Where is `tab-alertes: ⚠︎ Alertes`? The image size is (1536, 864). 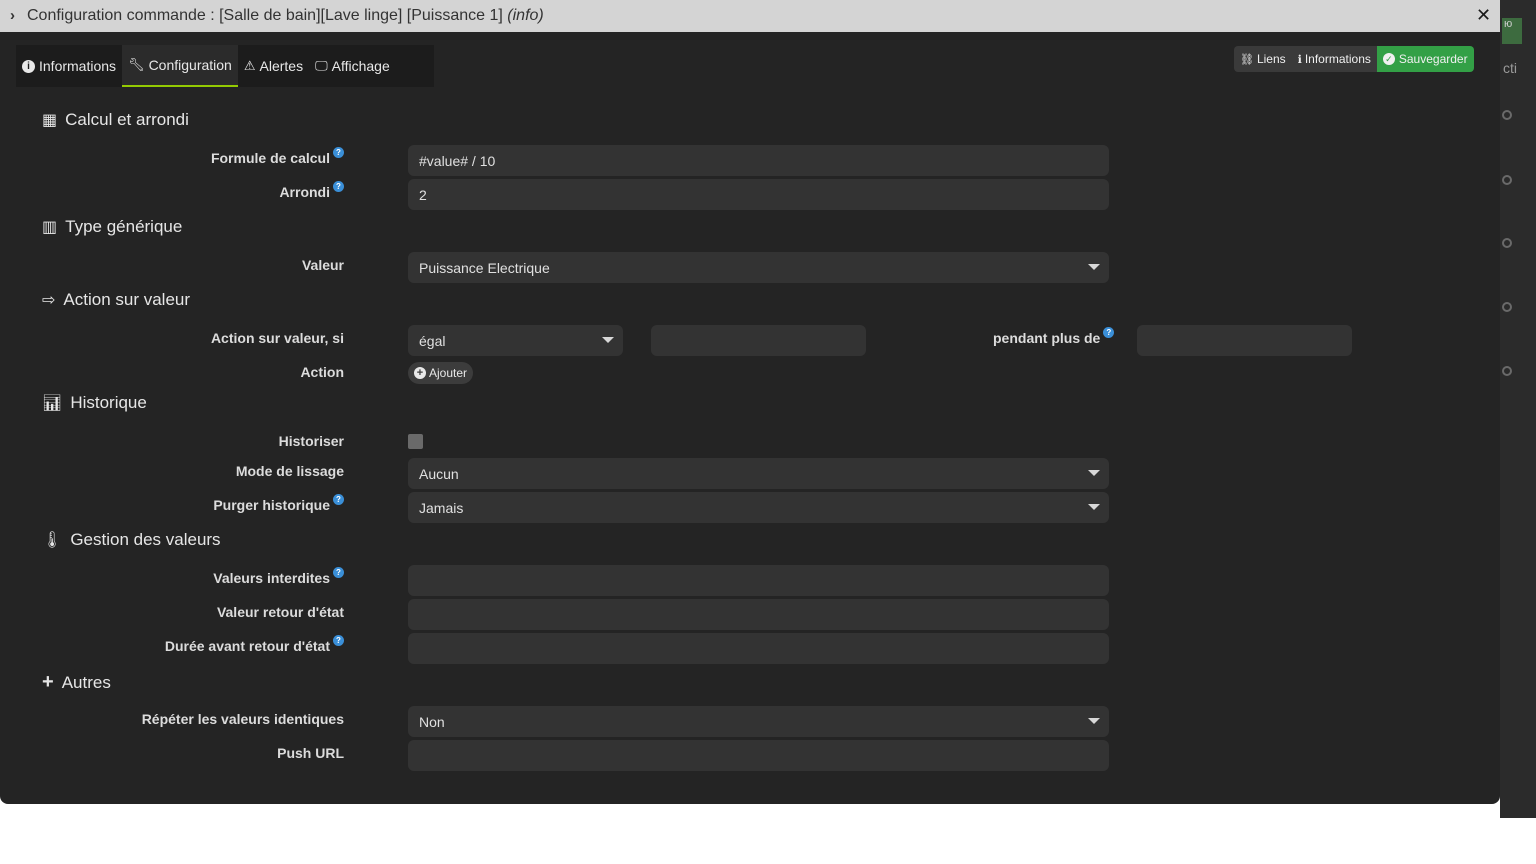 tab-alertes: ⚠︎ Alertes is located at coordinates (273, 66).